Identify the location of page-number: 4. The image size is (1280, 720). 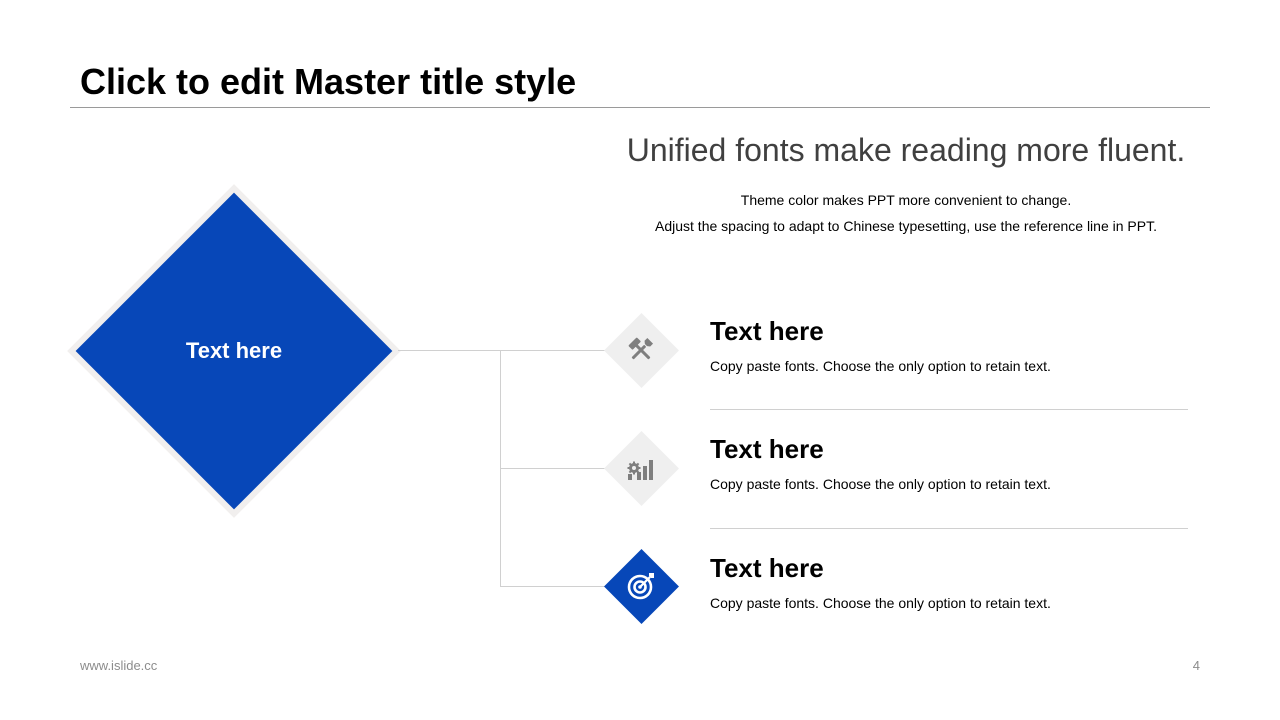
(1196, 665).